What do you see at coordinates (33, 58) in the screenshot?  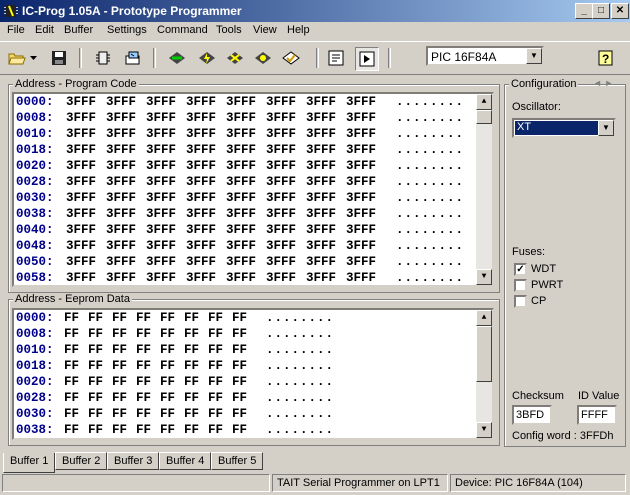 I see `dropdown-arrow-icon` at bounding box center [33, 58].